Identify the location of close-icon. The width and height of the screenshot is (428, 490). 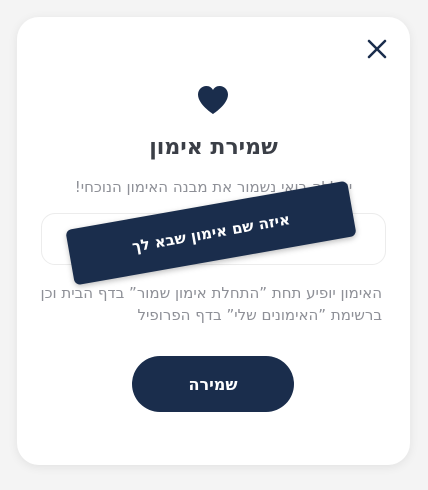
(377, 49).